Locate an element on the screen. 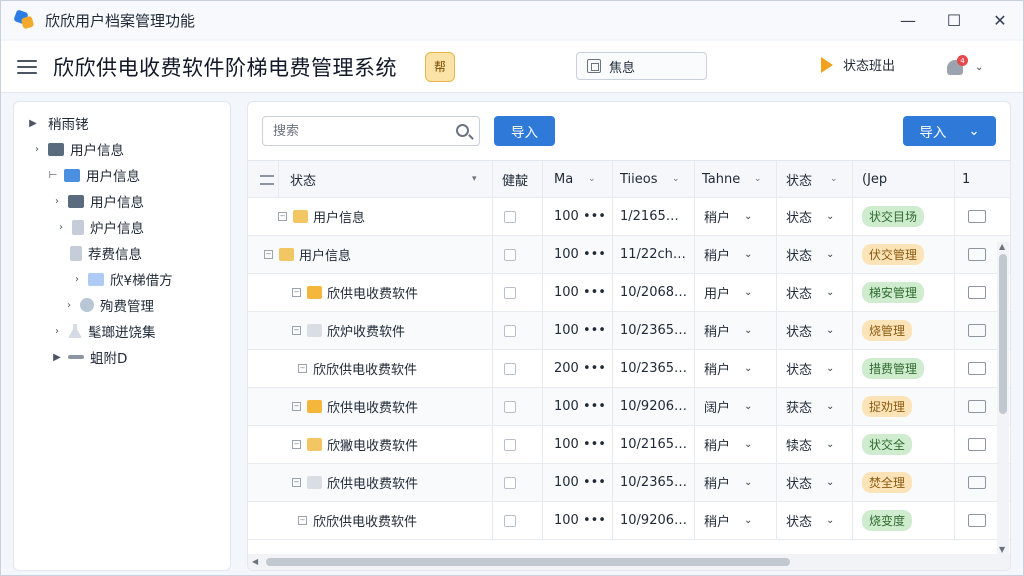  scroll-up-icon: ▲ is located at coordinates (1002, 246).